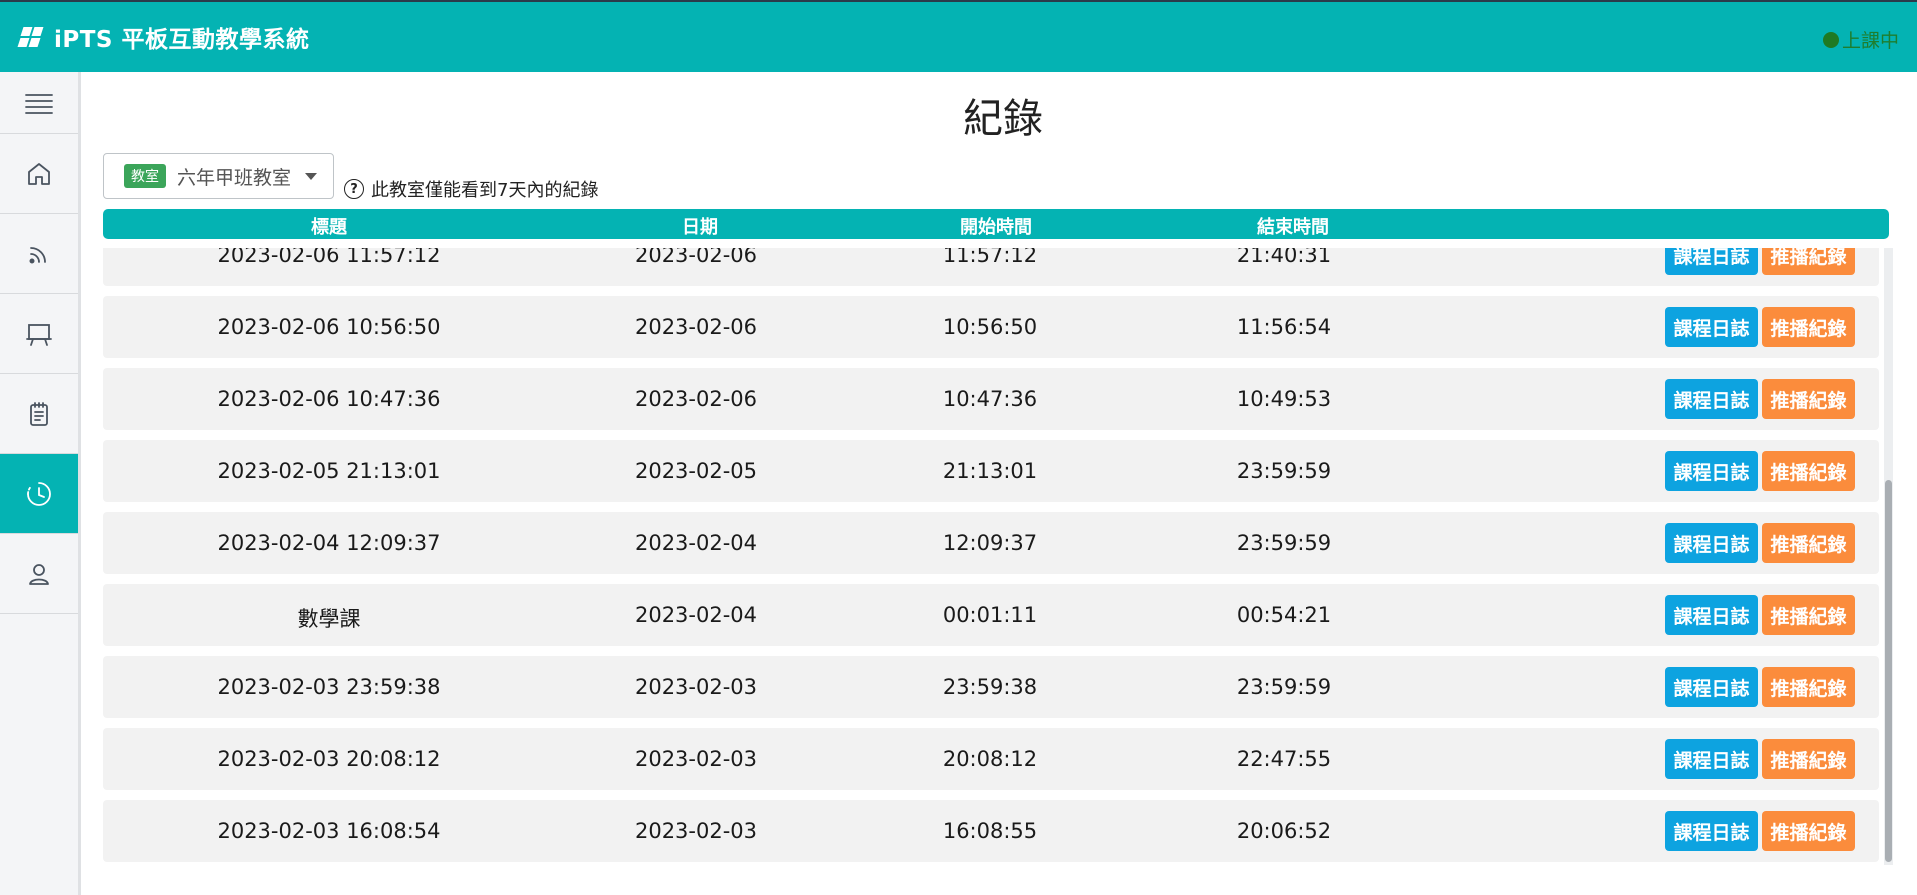 Image resolution: width=1917 pixels, height=895 pixels. Describe the element at coordinates (329, 327) in the screenshot. I see `cell-title: 2023-02-06 10:56:50` at that location.